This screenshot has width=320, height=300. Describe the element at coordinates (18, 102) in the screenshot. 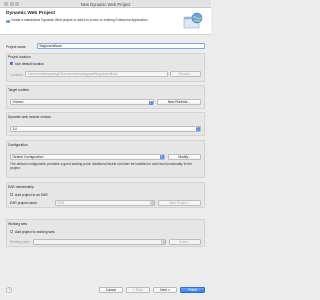

I see `target-runtime-value: <None>` at that location.